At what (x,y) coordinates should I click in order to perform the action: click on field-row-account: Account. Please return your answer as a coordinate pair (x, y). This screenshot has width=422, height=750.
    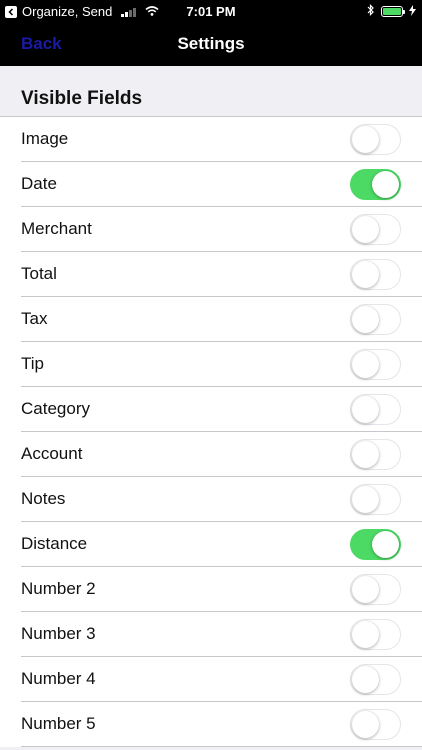
    Looking at the image, I should click on (221, 454).